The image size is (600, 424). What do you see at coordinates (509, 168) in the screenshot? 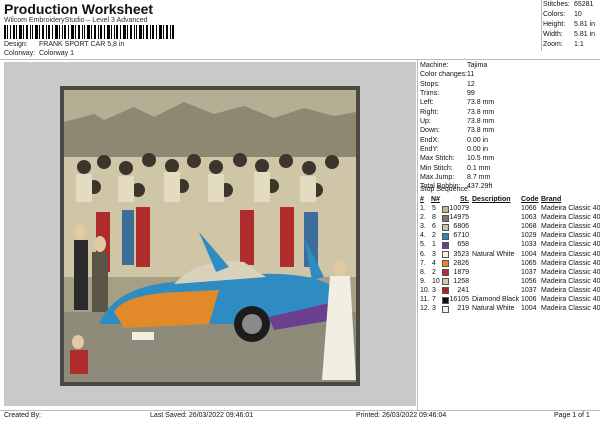
I see `detail-row: Min Stitch: 0.1 mm` at bounding box center [509, 168].